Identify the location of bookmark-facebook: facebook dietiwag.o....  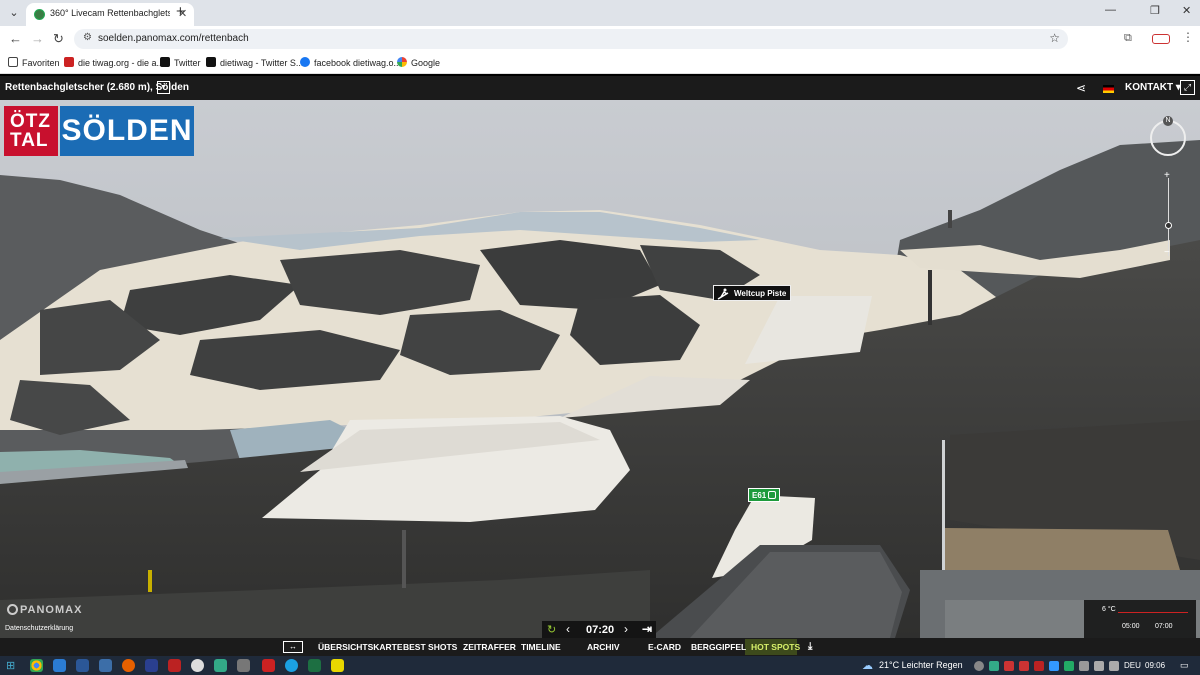
(350, 62).